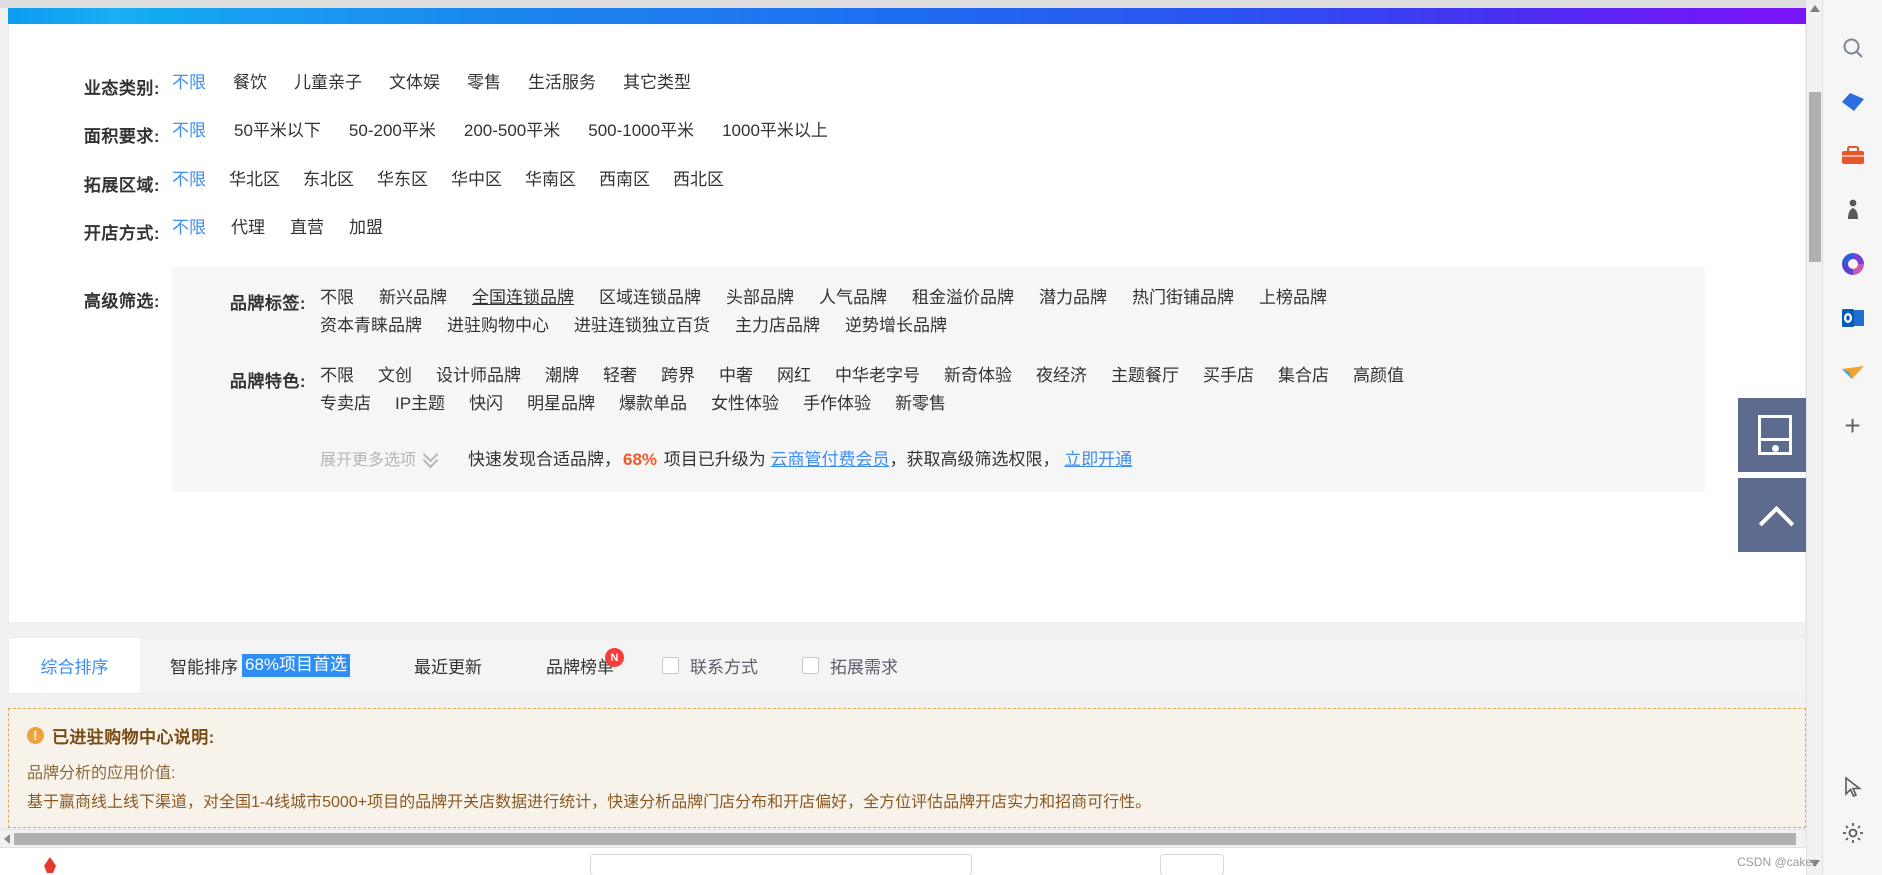 The image size is (1882, 875). Describe the element at coordinates (736, 375) in the screenshot. I see `brand-feature-mid-luxury: 中奢` at that location.